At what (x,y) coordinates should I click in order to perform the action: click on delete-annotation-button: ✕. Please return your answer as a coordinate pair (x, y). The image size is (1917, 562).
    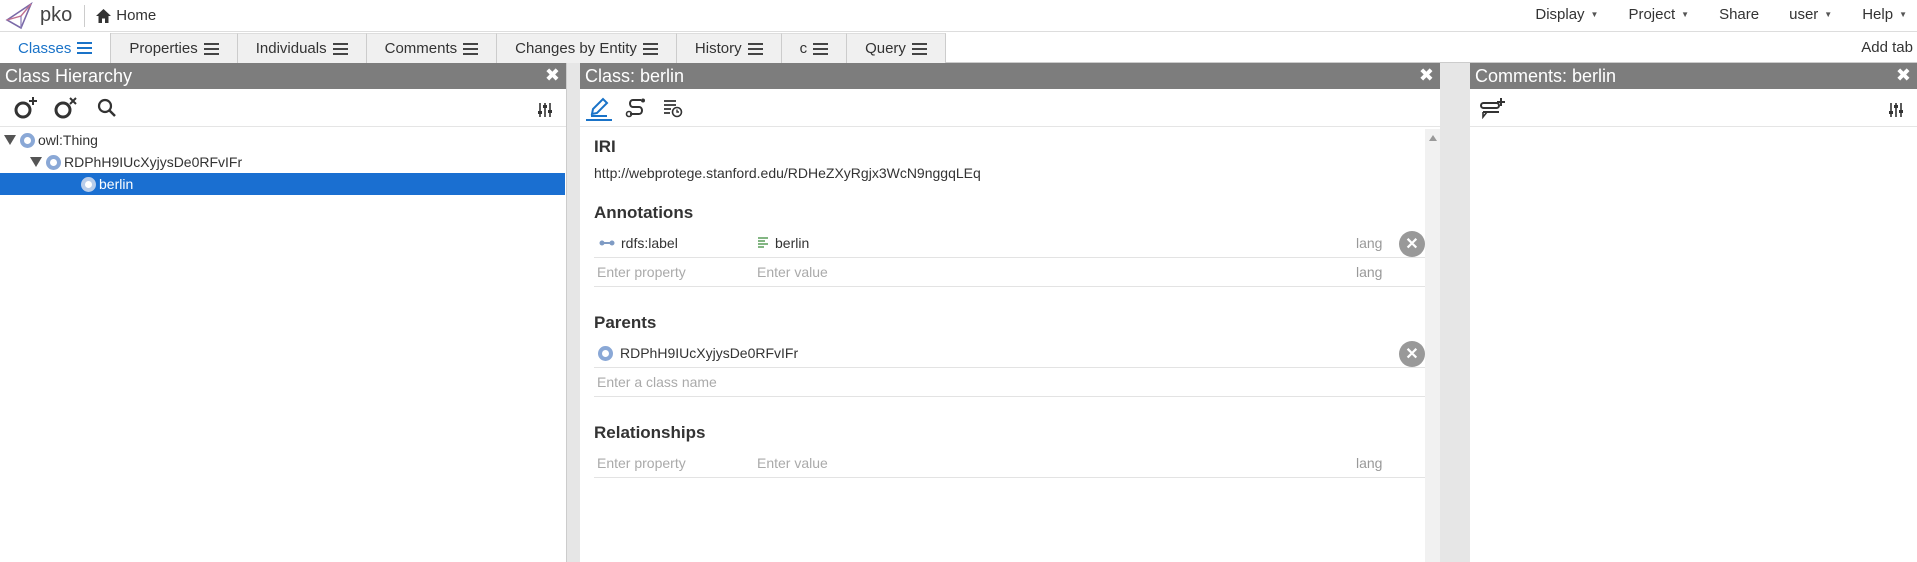
    Looking at the image, I should click on (1412, 244).